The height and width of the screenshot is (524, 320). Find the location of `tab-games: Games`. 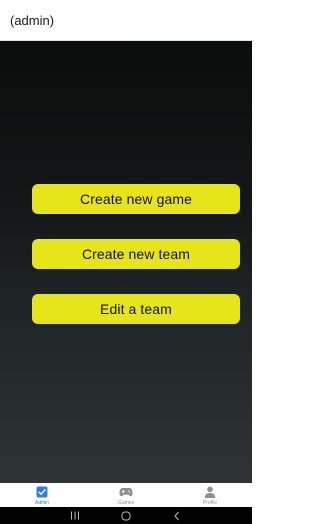

tab-games: Games is located at coordinates (126, 495).